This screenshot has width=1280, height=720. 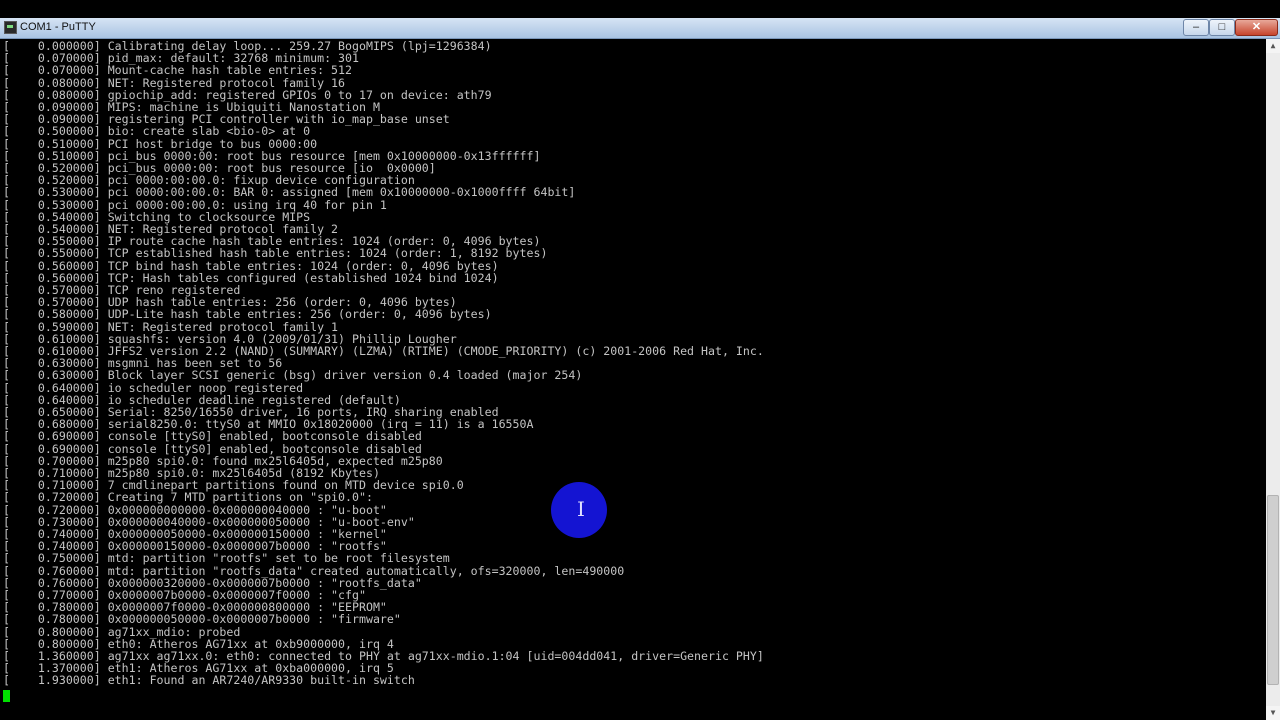 I want to click on maximize-button: □, so click(x=1222, y=27).